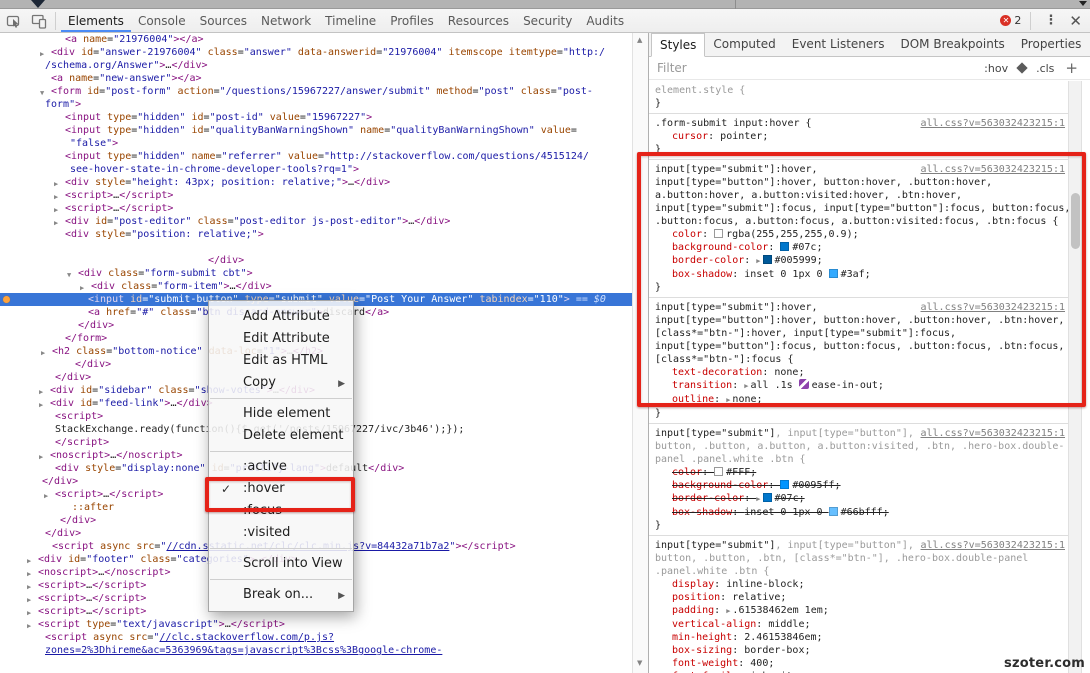 Image resolution: width=1090 pixels, height=673 pixels. Describe the element at coordinates (744, 44) in the screenshot. I see `sidebar-tab-computed: Computed` at that location.